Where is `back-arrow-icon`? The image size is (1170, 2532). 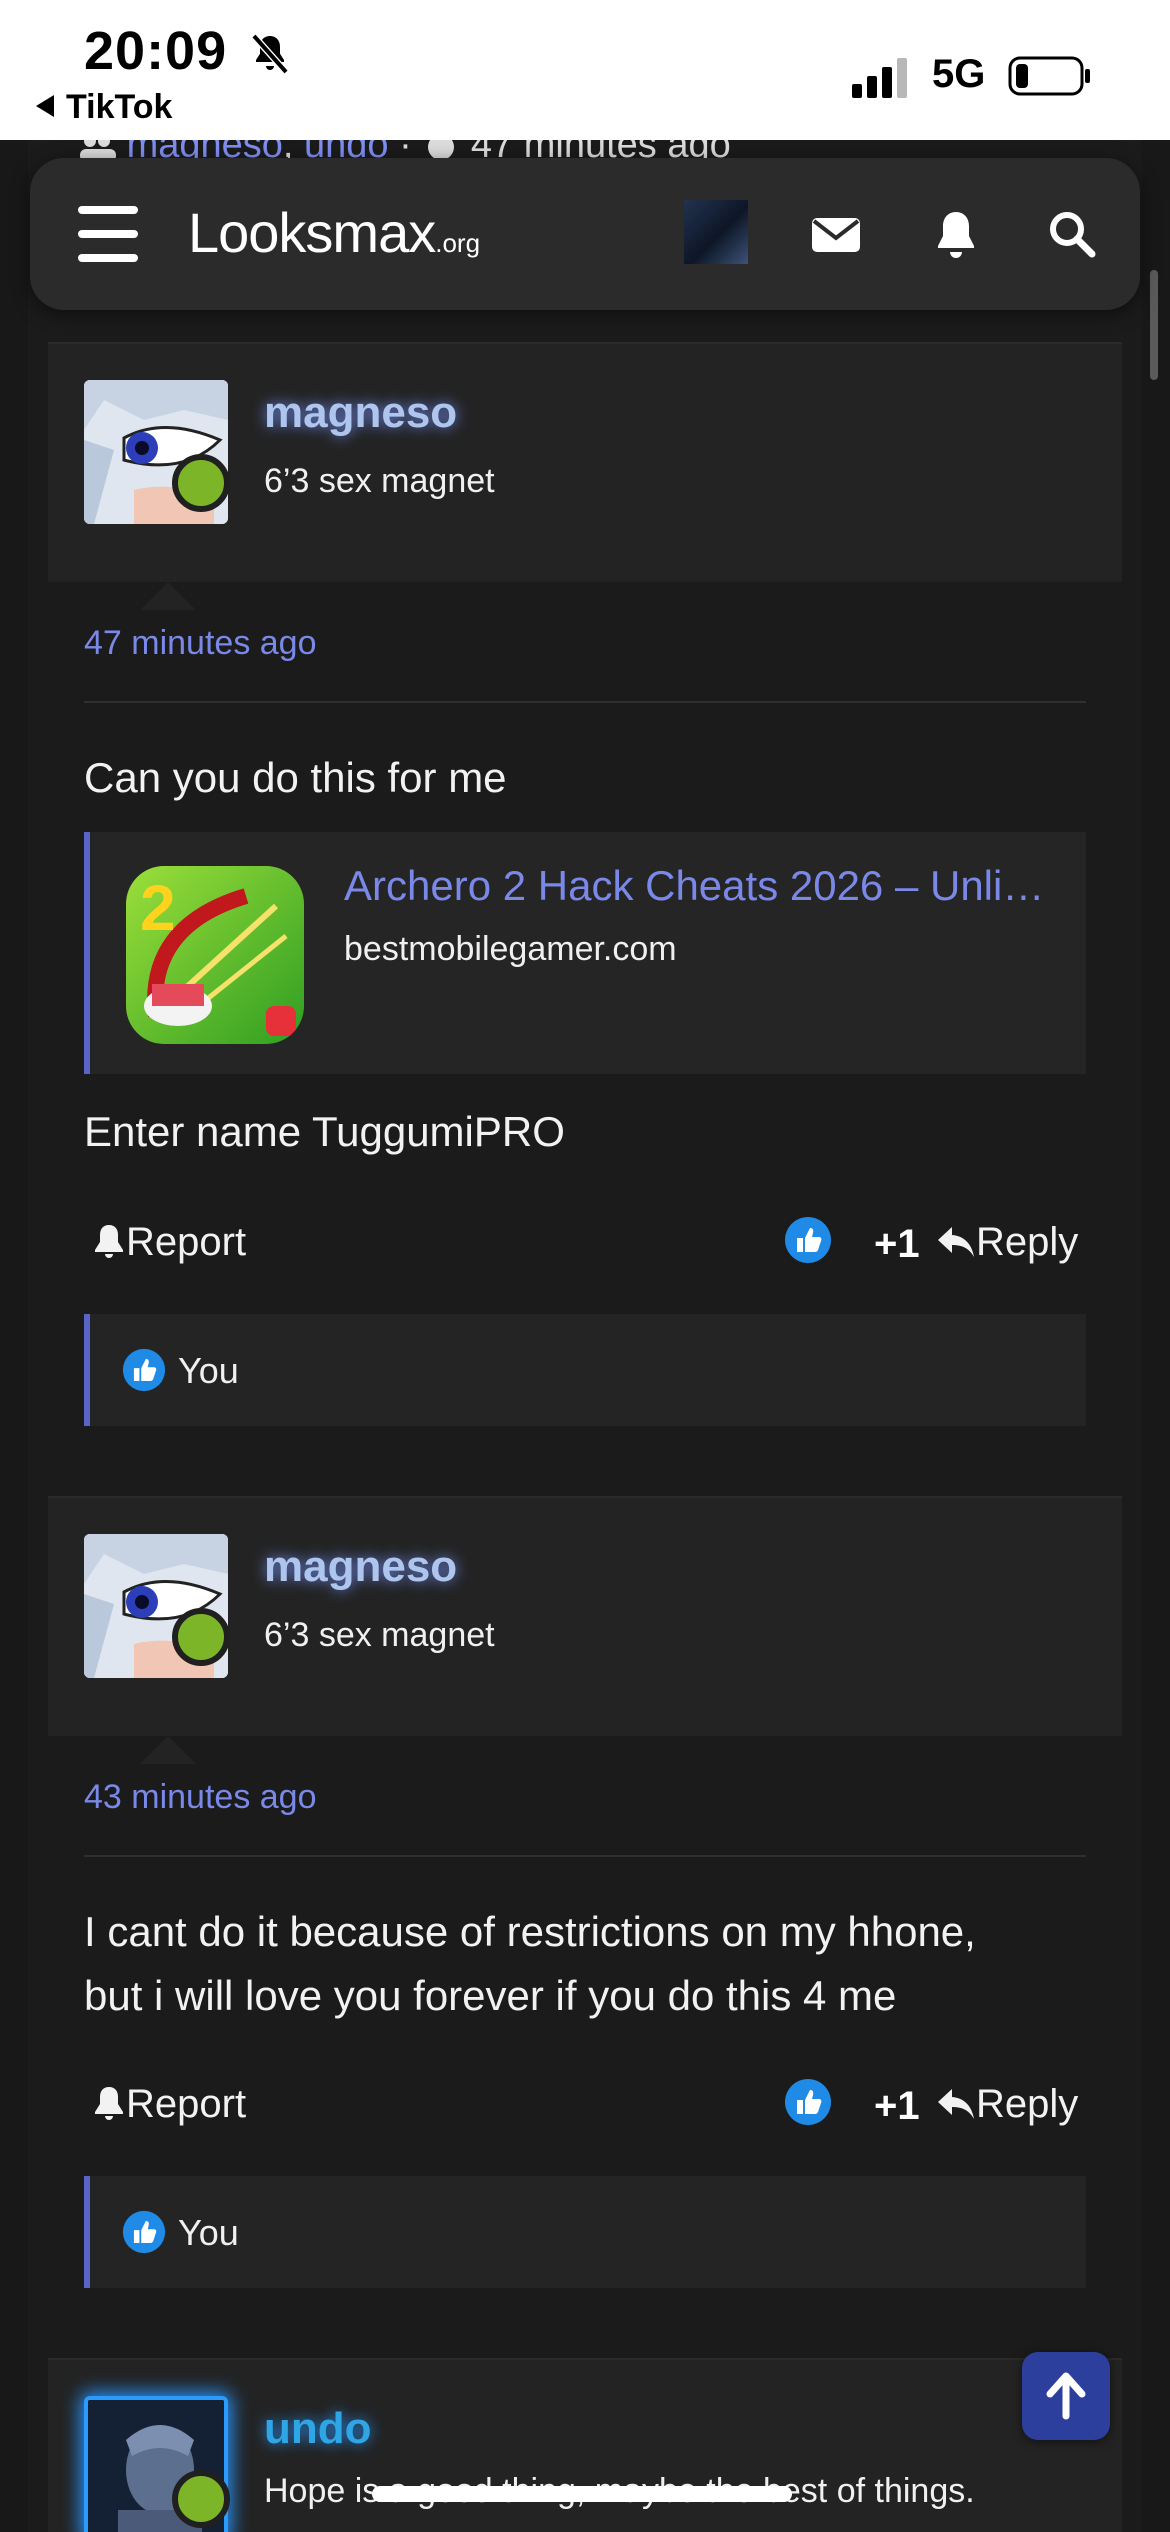
back-arrow-icon is located at coordinates (45, 106).